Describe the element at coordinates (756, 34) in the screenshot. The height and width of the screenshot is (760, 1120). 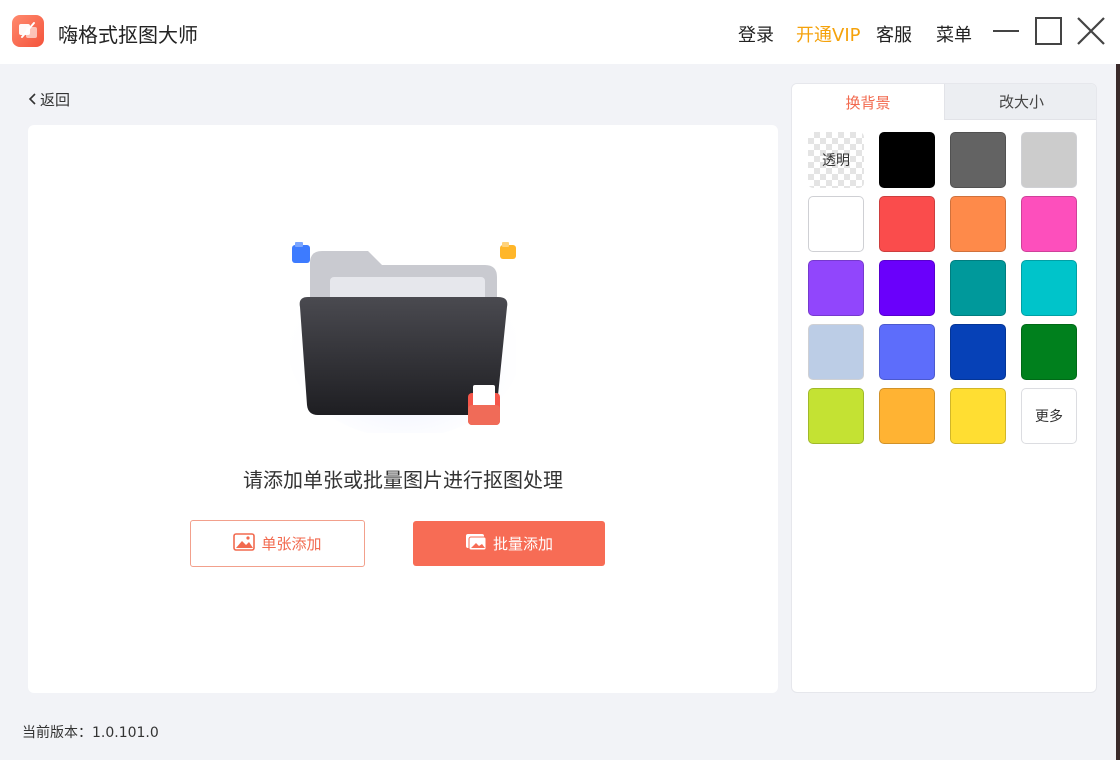
I see `login-link: 登录` at that location.